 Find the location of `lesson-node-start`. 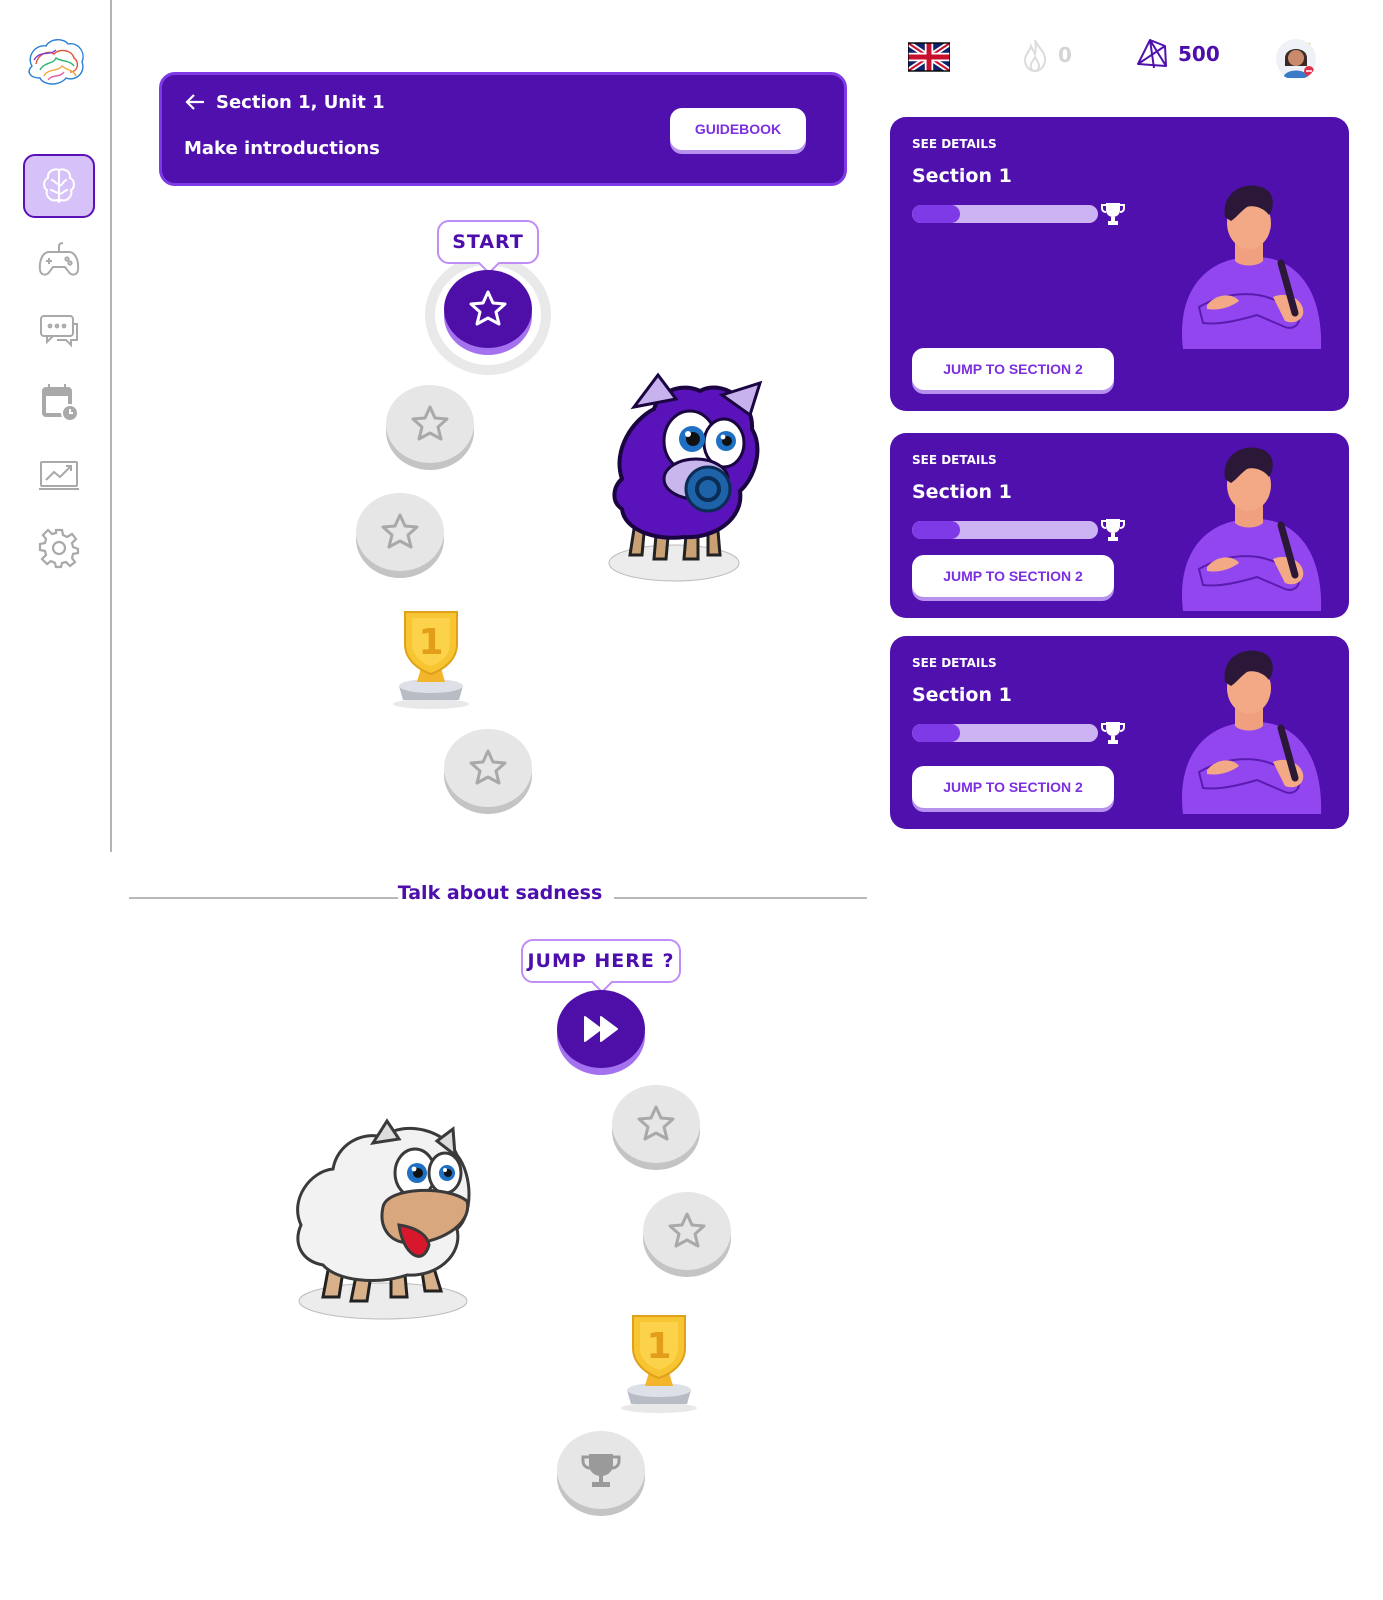

lesson-node-start is located at coordinates (488, 312).